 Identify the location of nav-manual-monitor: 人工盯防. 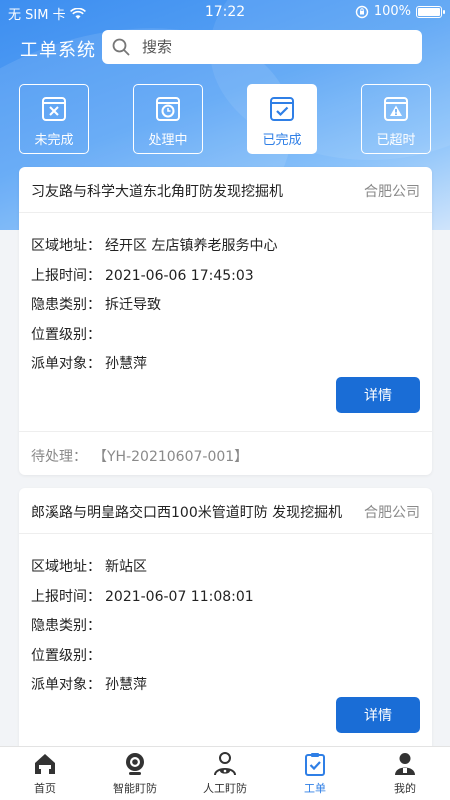
(225, 775).